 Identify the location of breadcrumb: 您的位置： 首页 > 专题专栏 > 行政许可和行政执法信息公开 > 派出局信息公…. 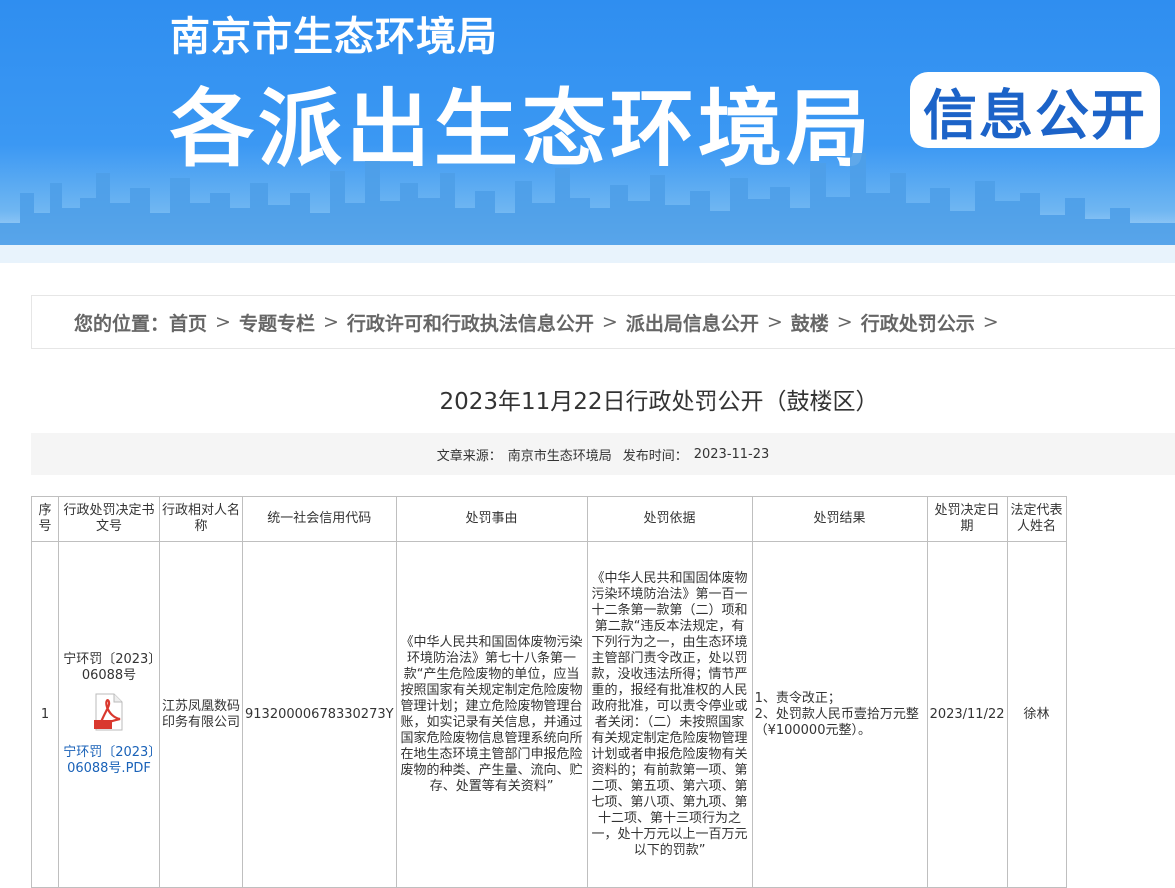
(603, 322).